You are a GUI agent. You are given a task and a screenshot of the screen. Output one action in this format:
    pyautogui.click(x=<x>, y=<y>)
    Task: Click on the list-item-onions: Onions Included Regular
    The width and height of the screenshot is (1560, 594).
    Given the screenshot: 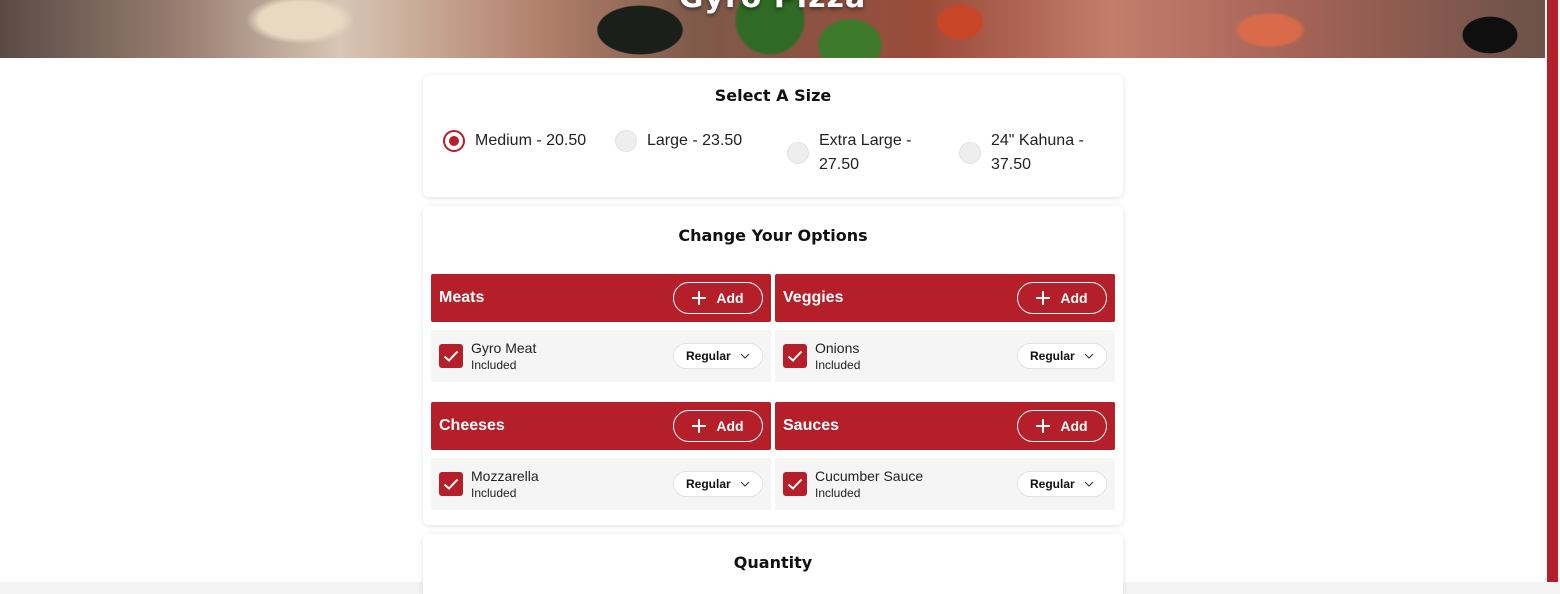 What is the action you would take?
    pyautogui.click(x=945, y=356)
    